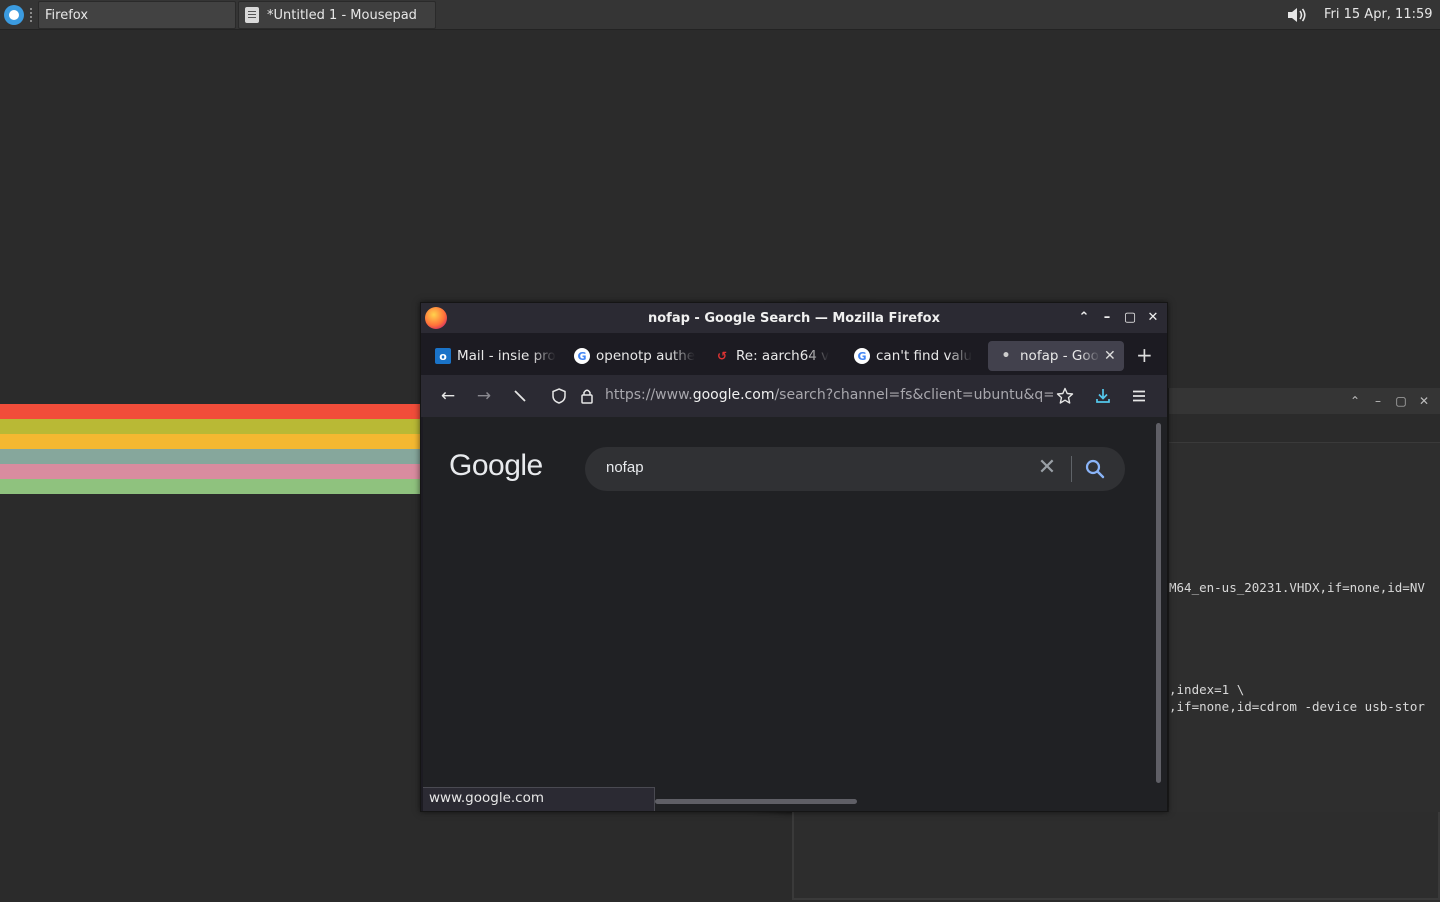  I want to click on google-logo: Google, so click(496, 466).